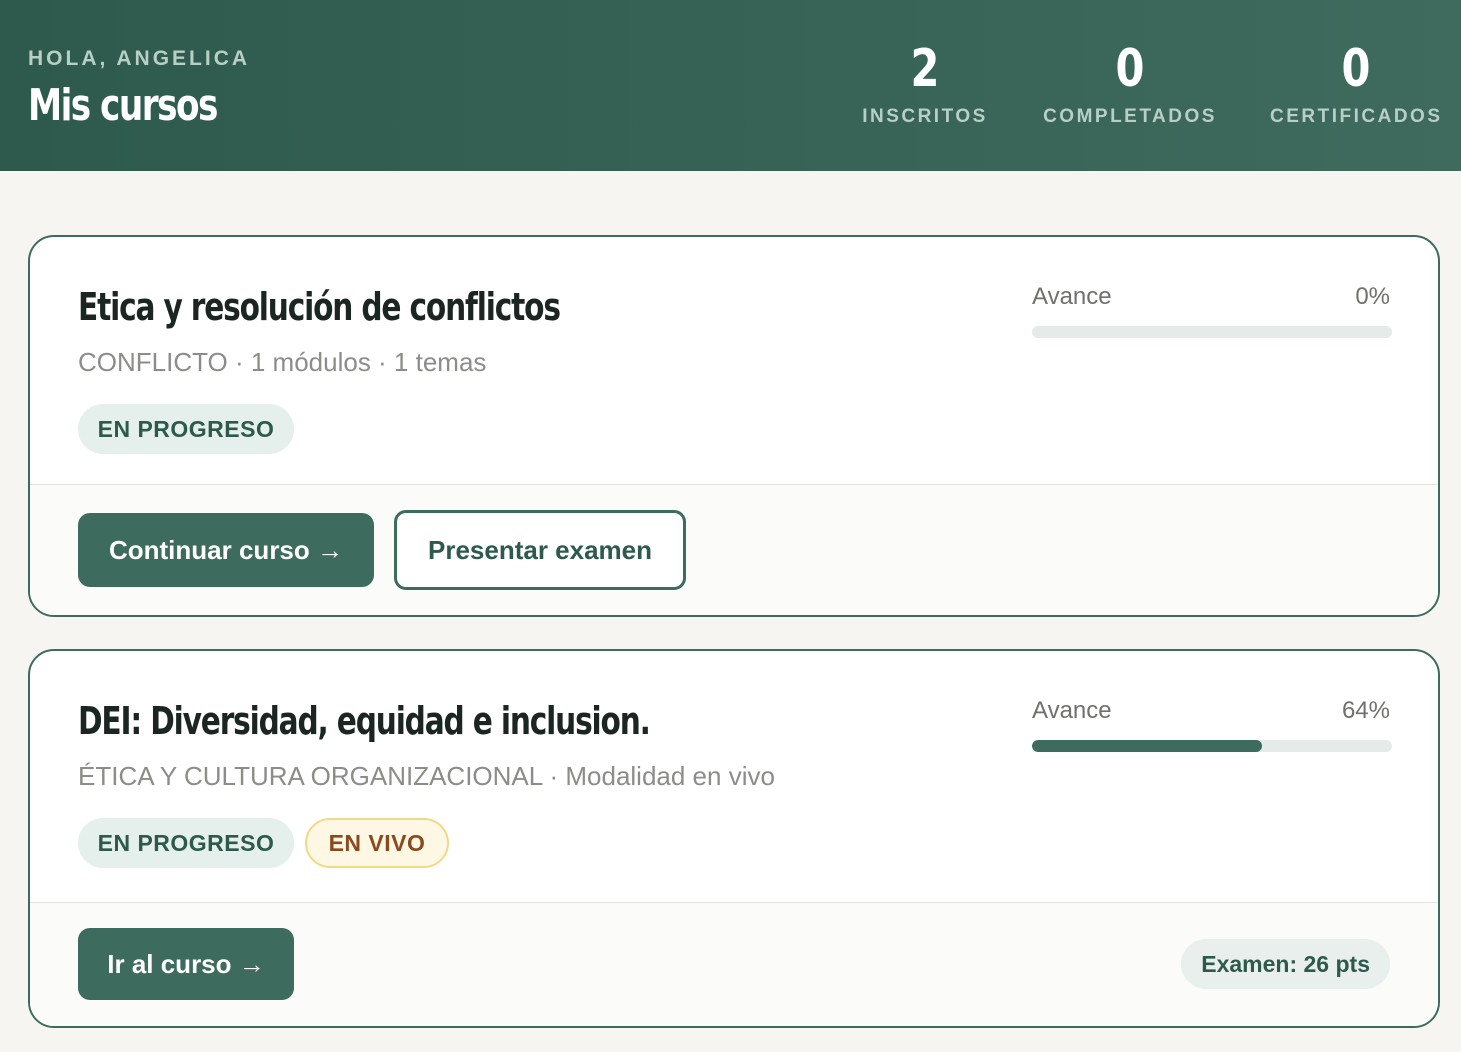  Describe the element at coordinates (319, 307) in the screenshot. I see `course-title: Etica y resolución de conflictos` at that location.